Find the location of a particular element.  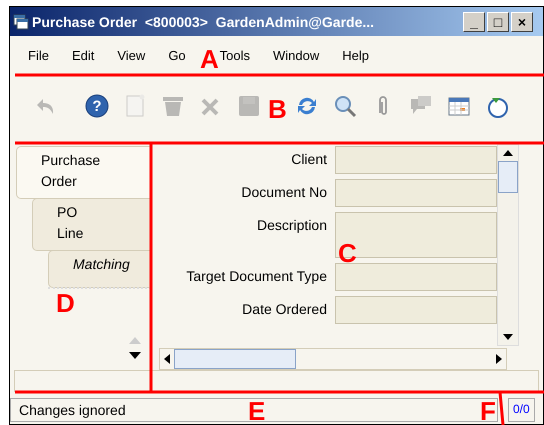

field-label: Document No is located at coordinates (283, 191).